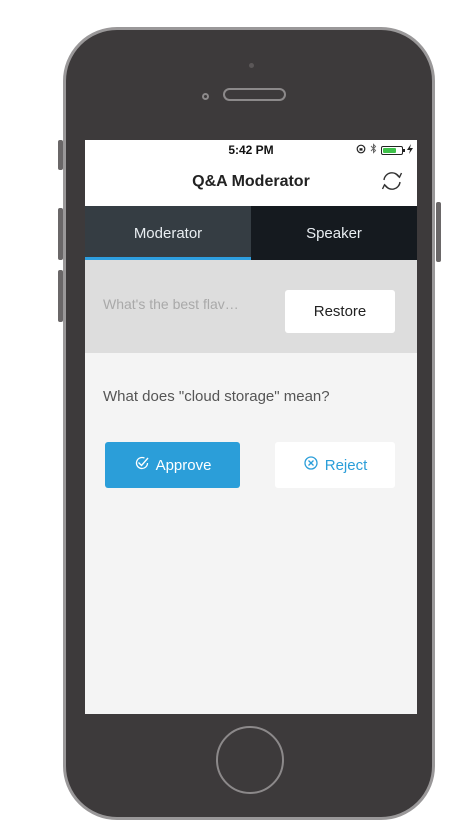  Describe the element at coordinates (142, 465) in the screenshot. I see `check-circle-icon` at that location.